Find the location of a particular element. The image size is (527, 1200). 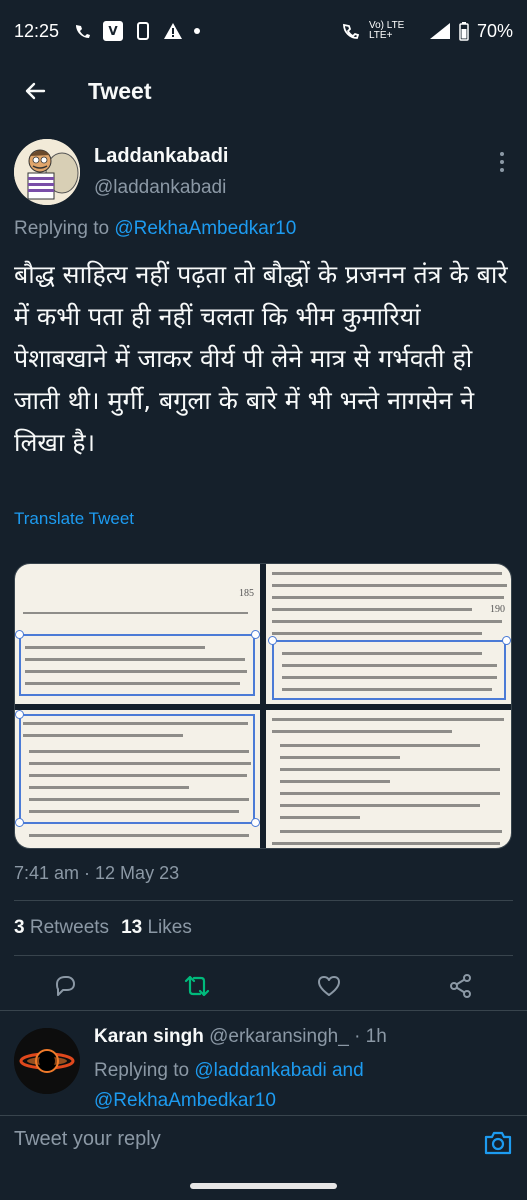

reply-author-avatar is located at coordinates (47, 1061).